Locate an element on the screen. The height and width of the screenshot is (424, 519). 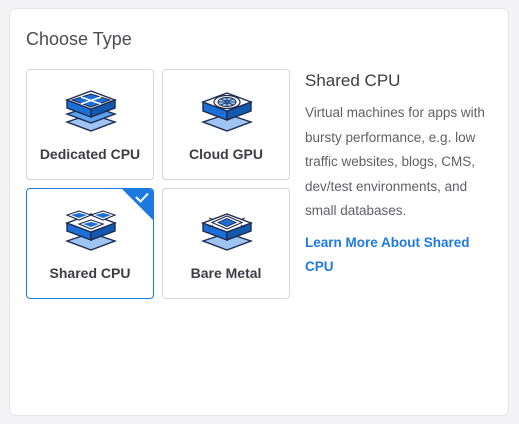
type-card-cloud-gpu: Cloud GPU is located at coordinates (226, 124).